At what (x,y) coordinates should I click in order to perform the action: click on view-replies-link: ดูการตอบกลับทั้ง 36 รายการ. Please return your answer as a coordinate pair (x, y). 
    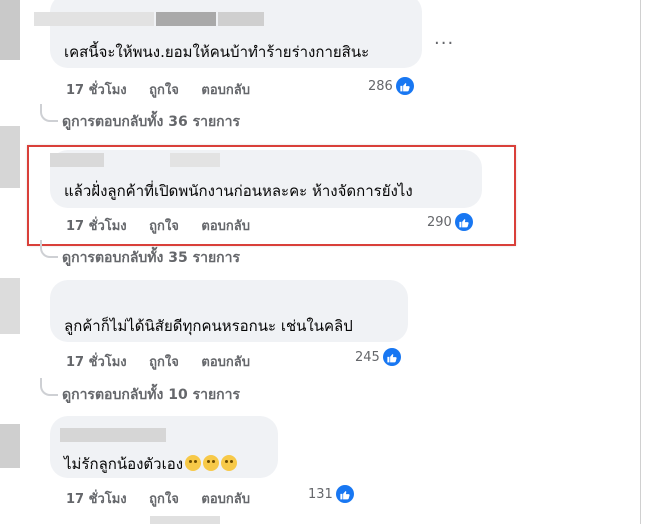
    Looking at the image, I should click on (151, 122).